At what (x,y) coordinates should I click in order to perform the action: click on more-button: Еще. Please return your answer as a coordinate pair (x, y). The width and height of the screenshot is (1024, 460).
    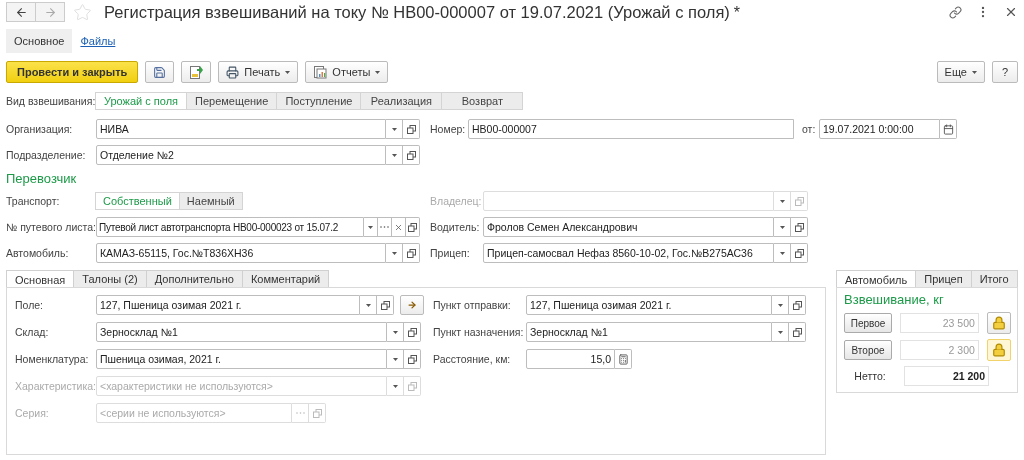
    Looking at the image, I should click on (960, 72).